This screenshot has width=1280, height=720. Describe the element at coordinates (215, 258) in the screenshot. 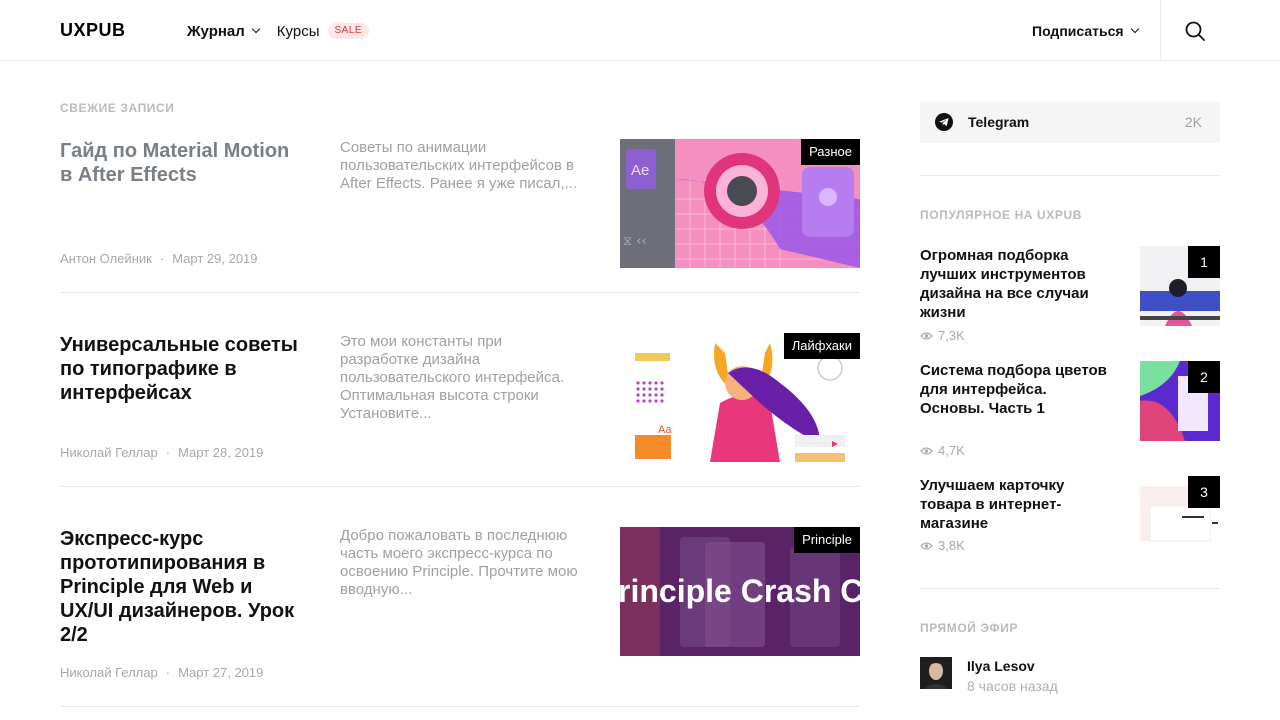

I see `post-date: Март 29, 2019` at that location.